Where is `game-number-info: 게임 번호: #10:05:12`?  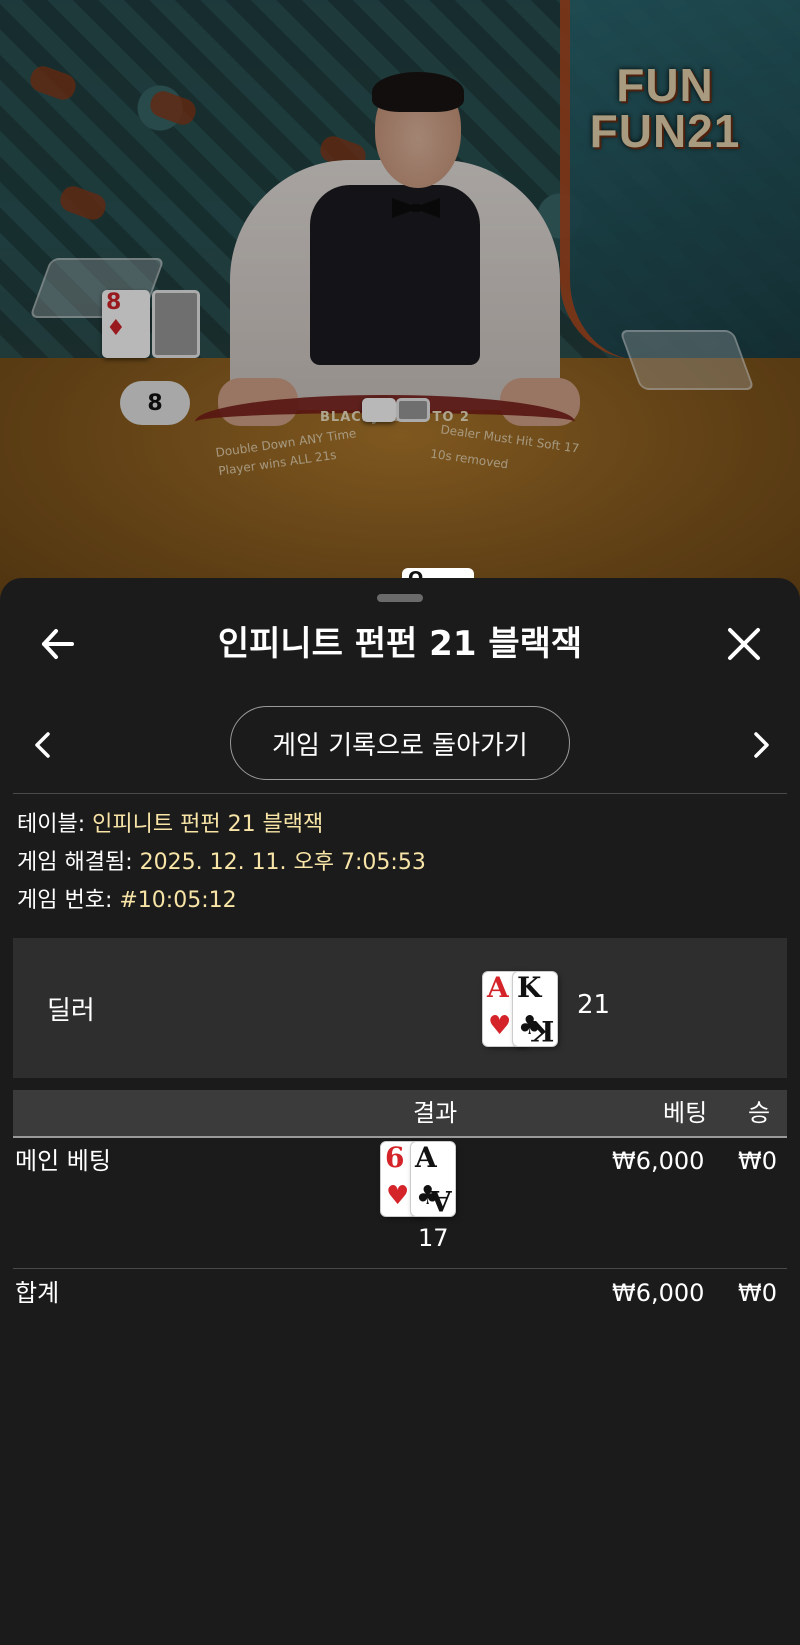 game-number-info: 게임 번호: #10:05:12 is located at coordinates (127, 901).